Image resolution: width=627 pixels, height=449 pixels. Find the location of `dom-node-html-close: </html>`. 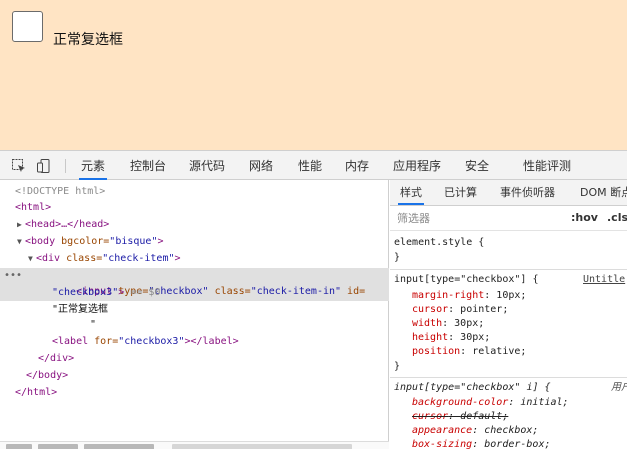

dom-node-html-close: </html> is located at coordinates (194, 393).